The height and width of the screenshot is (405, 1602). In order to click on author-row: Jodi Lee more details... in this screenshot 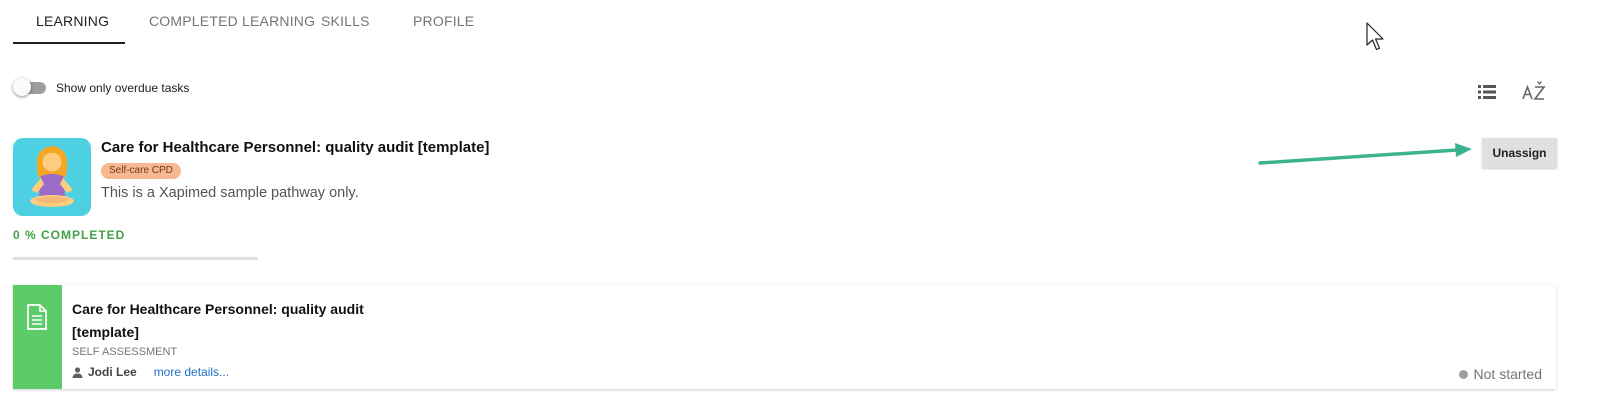, I will do `click(150, 372)`.